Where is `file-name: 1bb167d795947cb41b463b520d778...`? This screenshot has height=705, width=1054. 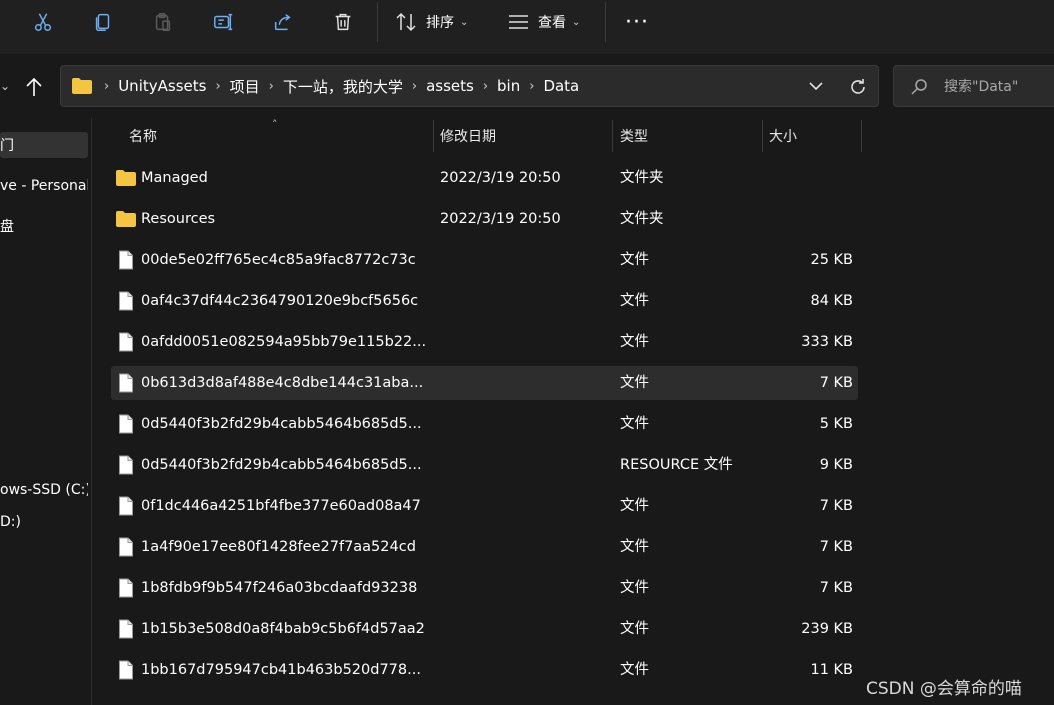 file-name: 1bb167d795947cb41b463b520d778... is located at coordinates (281, 670).